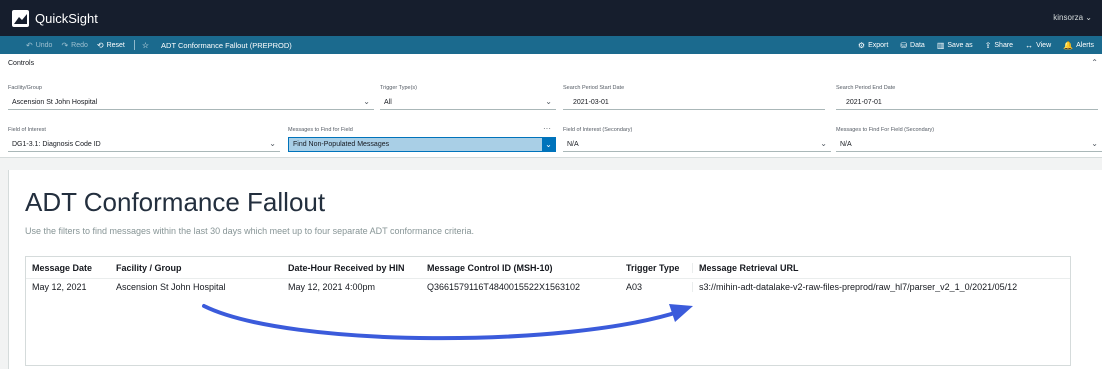 The width and height of the screenshot is (1102, 369). Describe the element at coordinates (21, 63) in the screenshot. I see `controls-title: Controls` at that location.